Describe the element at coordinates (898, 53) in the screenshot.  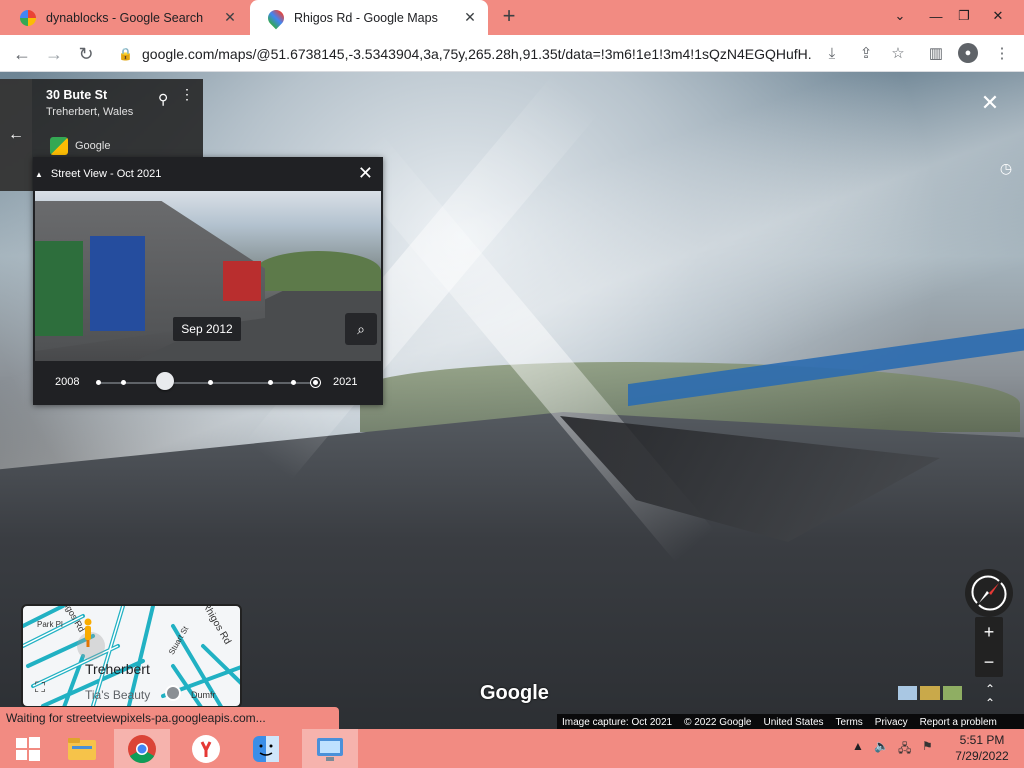
I see `bookmark-star-icon: ☆` at that location.